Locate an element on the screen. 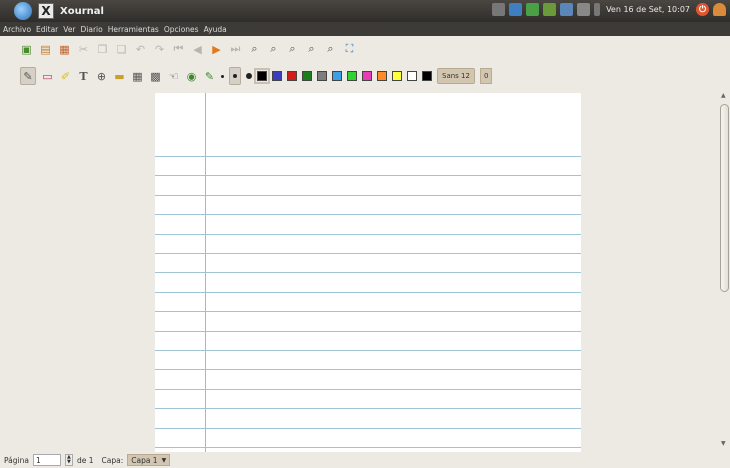 The width and height of the screenshot is (730, 468). vertical-scrollbar: ▲ ▼ is located at coordinates (724, 271).